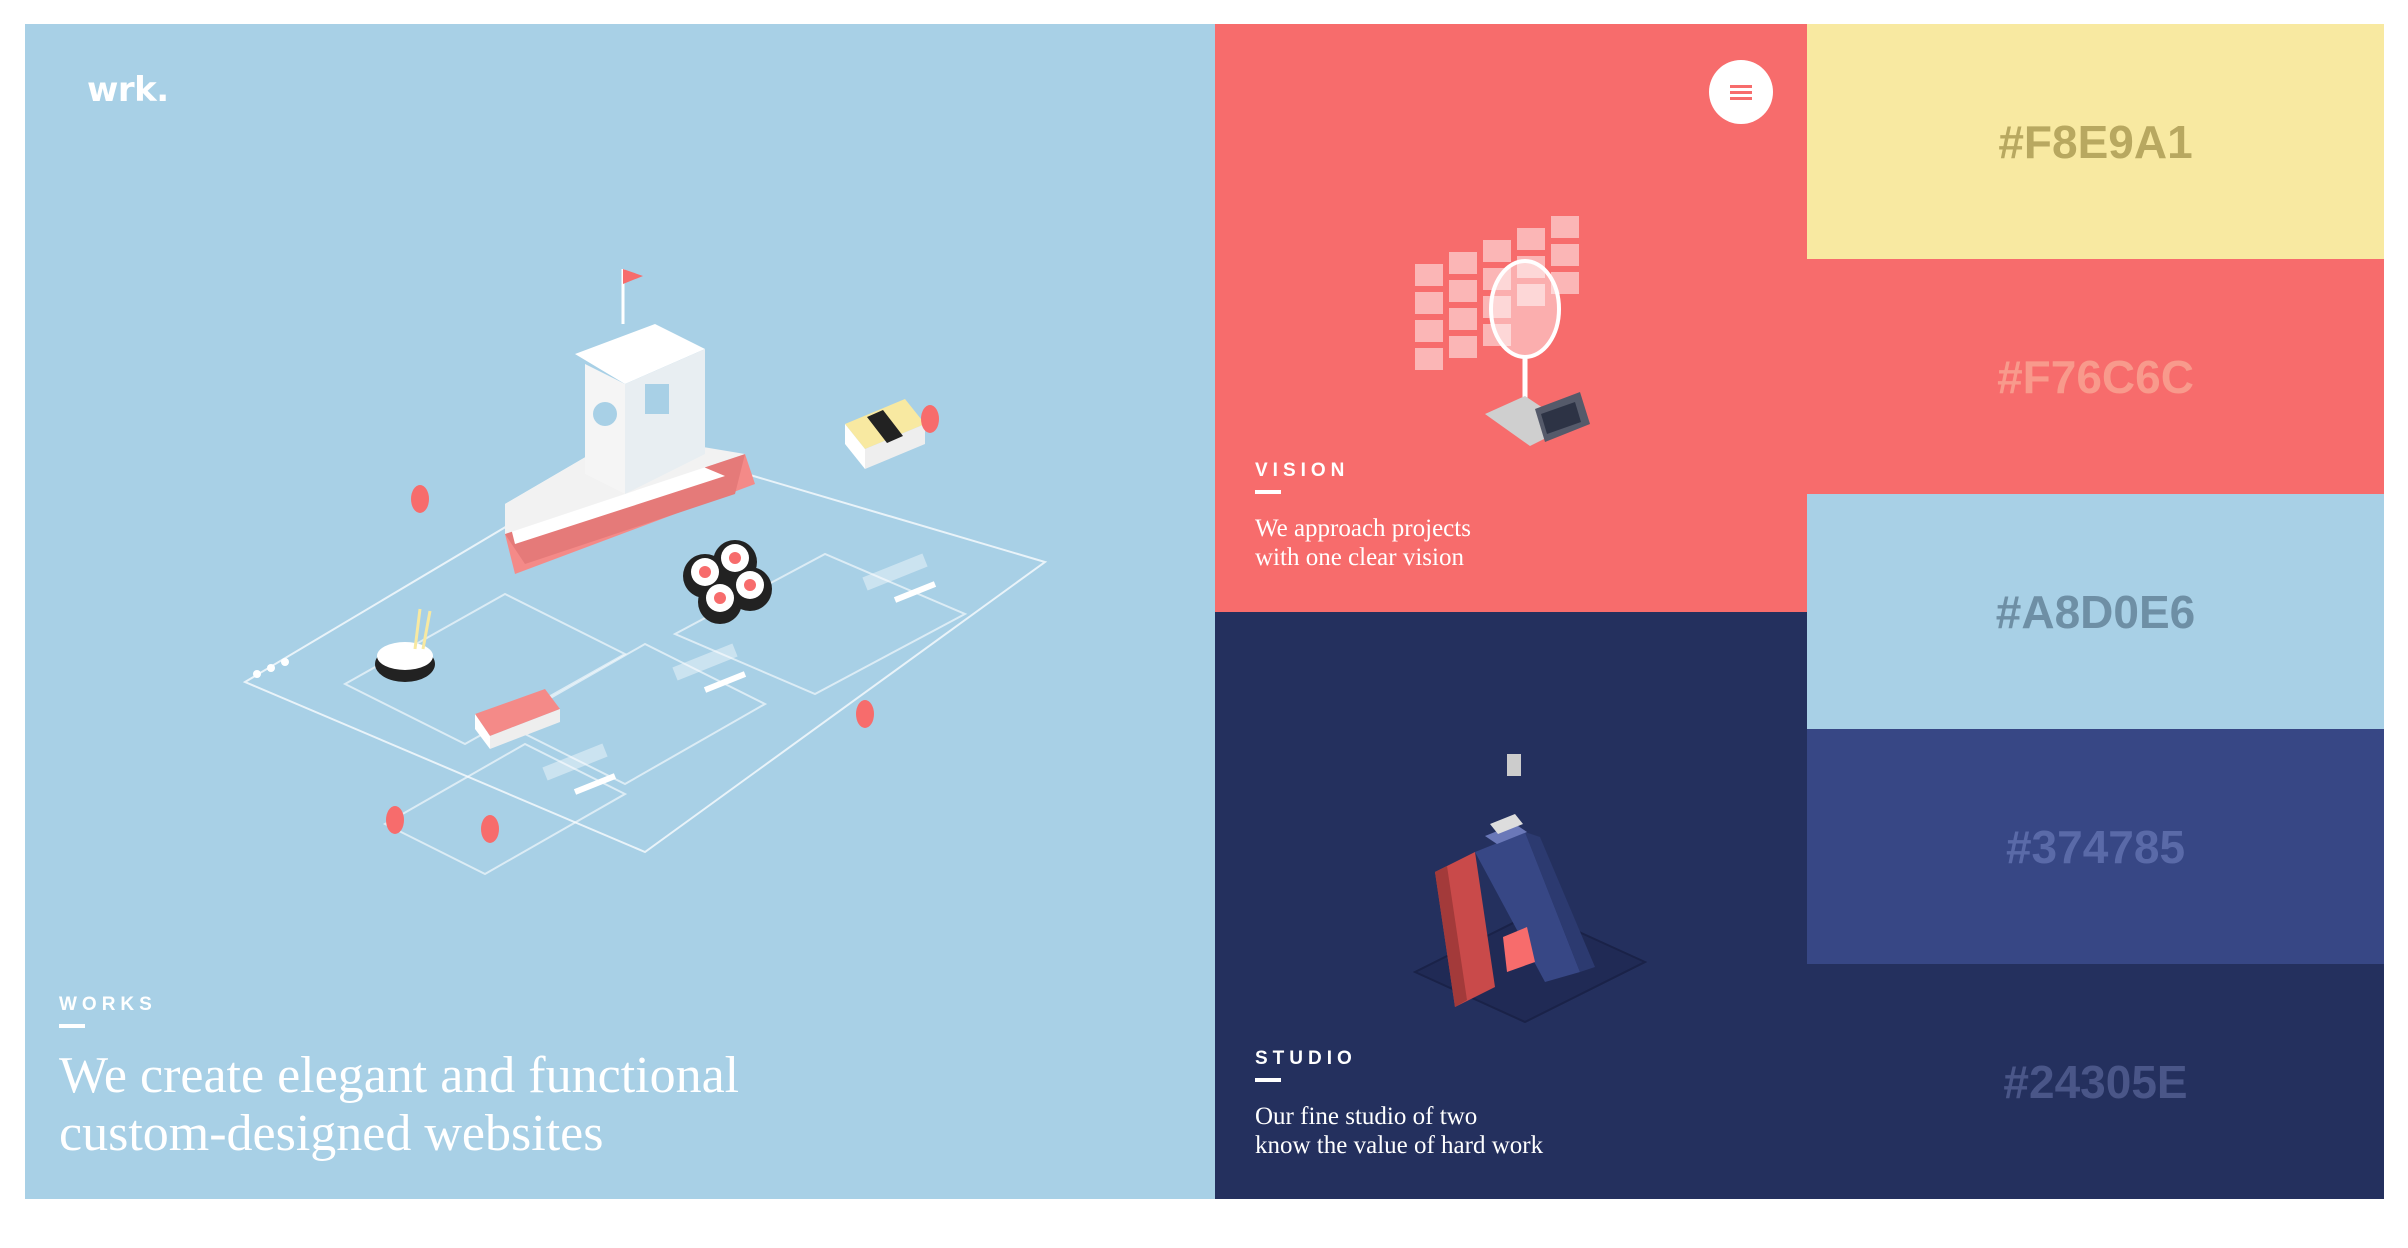  Describe the element at coordinates (1268, 1080) in the screenshot. I see `studio-label-underline` at that location.